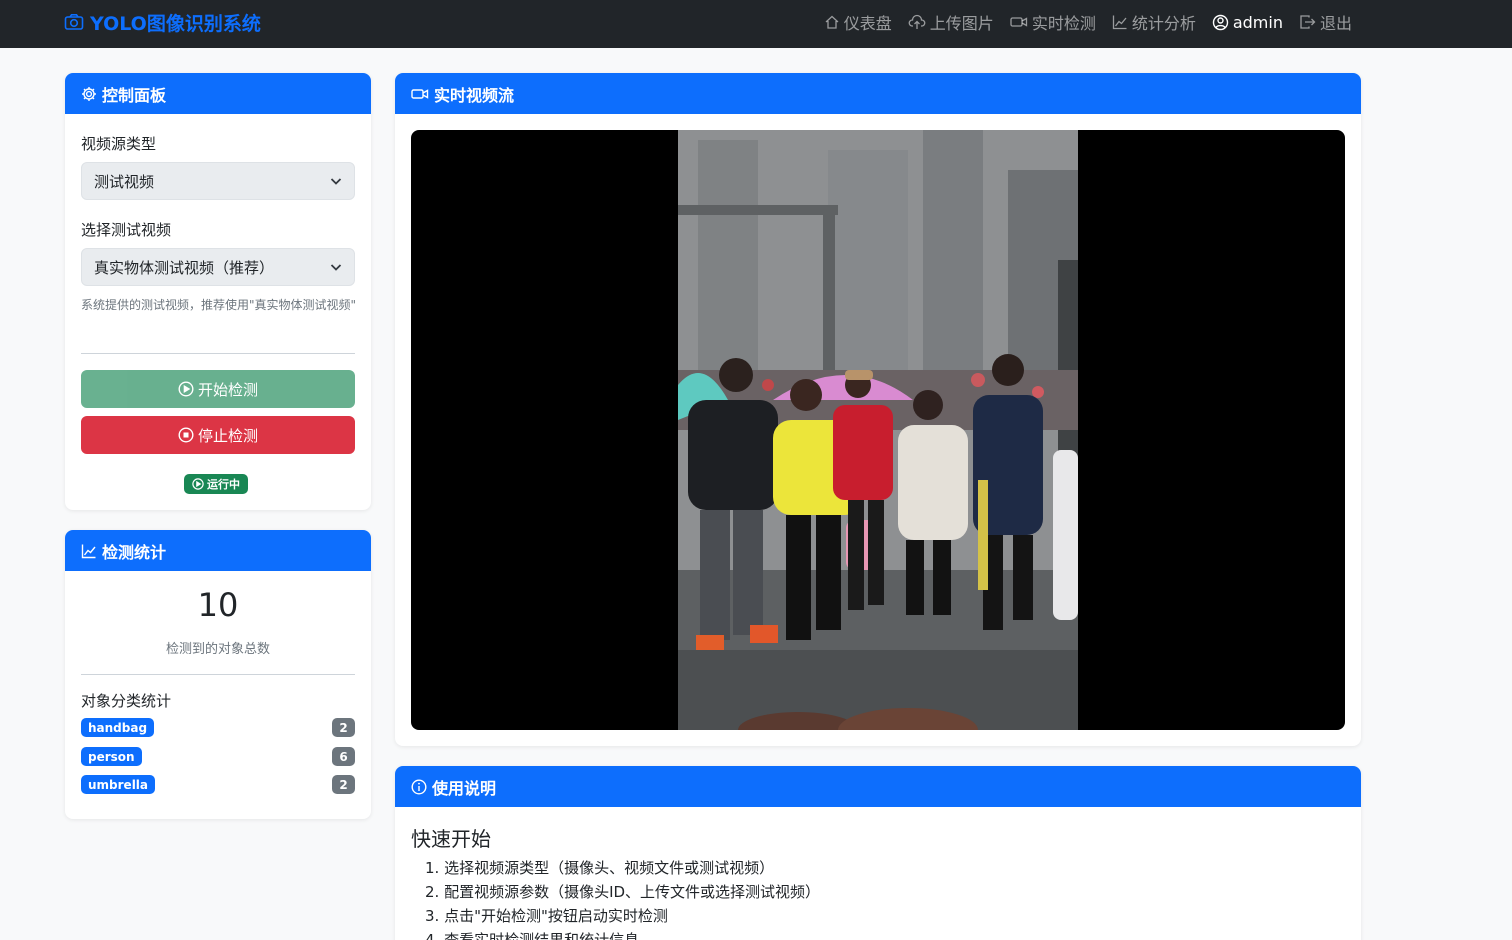 The height and width of the screenshot is (940, 1512). I want to click on button-label: 开始检测, so click(227, 389).